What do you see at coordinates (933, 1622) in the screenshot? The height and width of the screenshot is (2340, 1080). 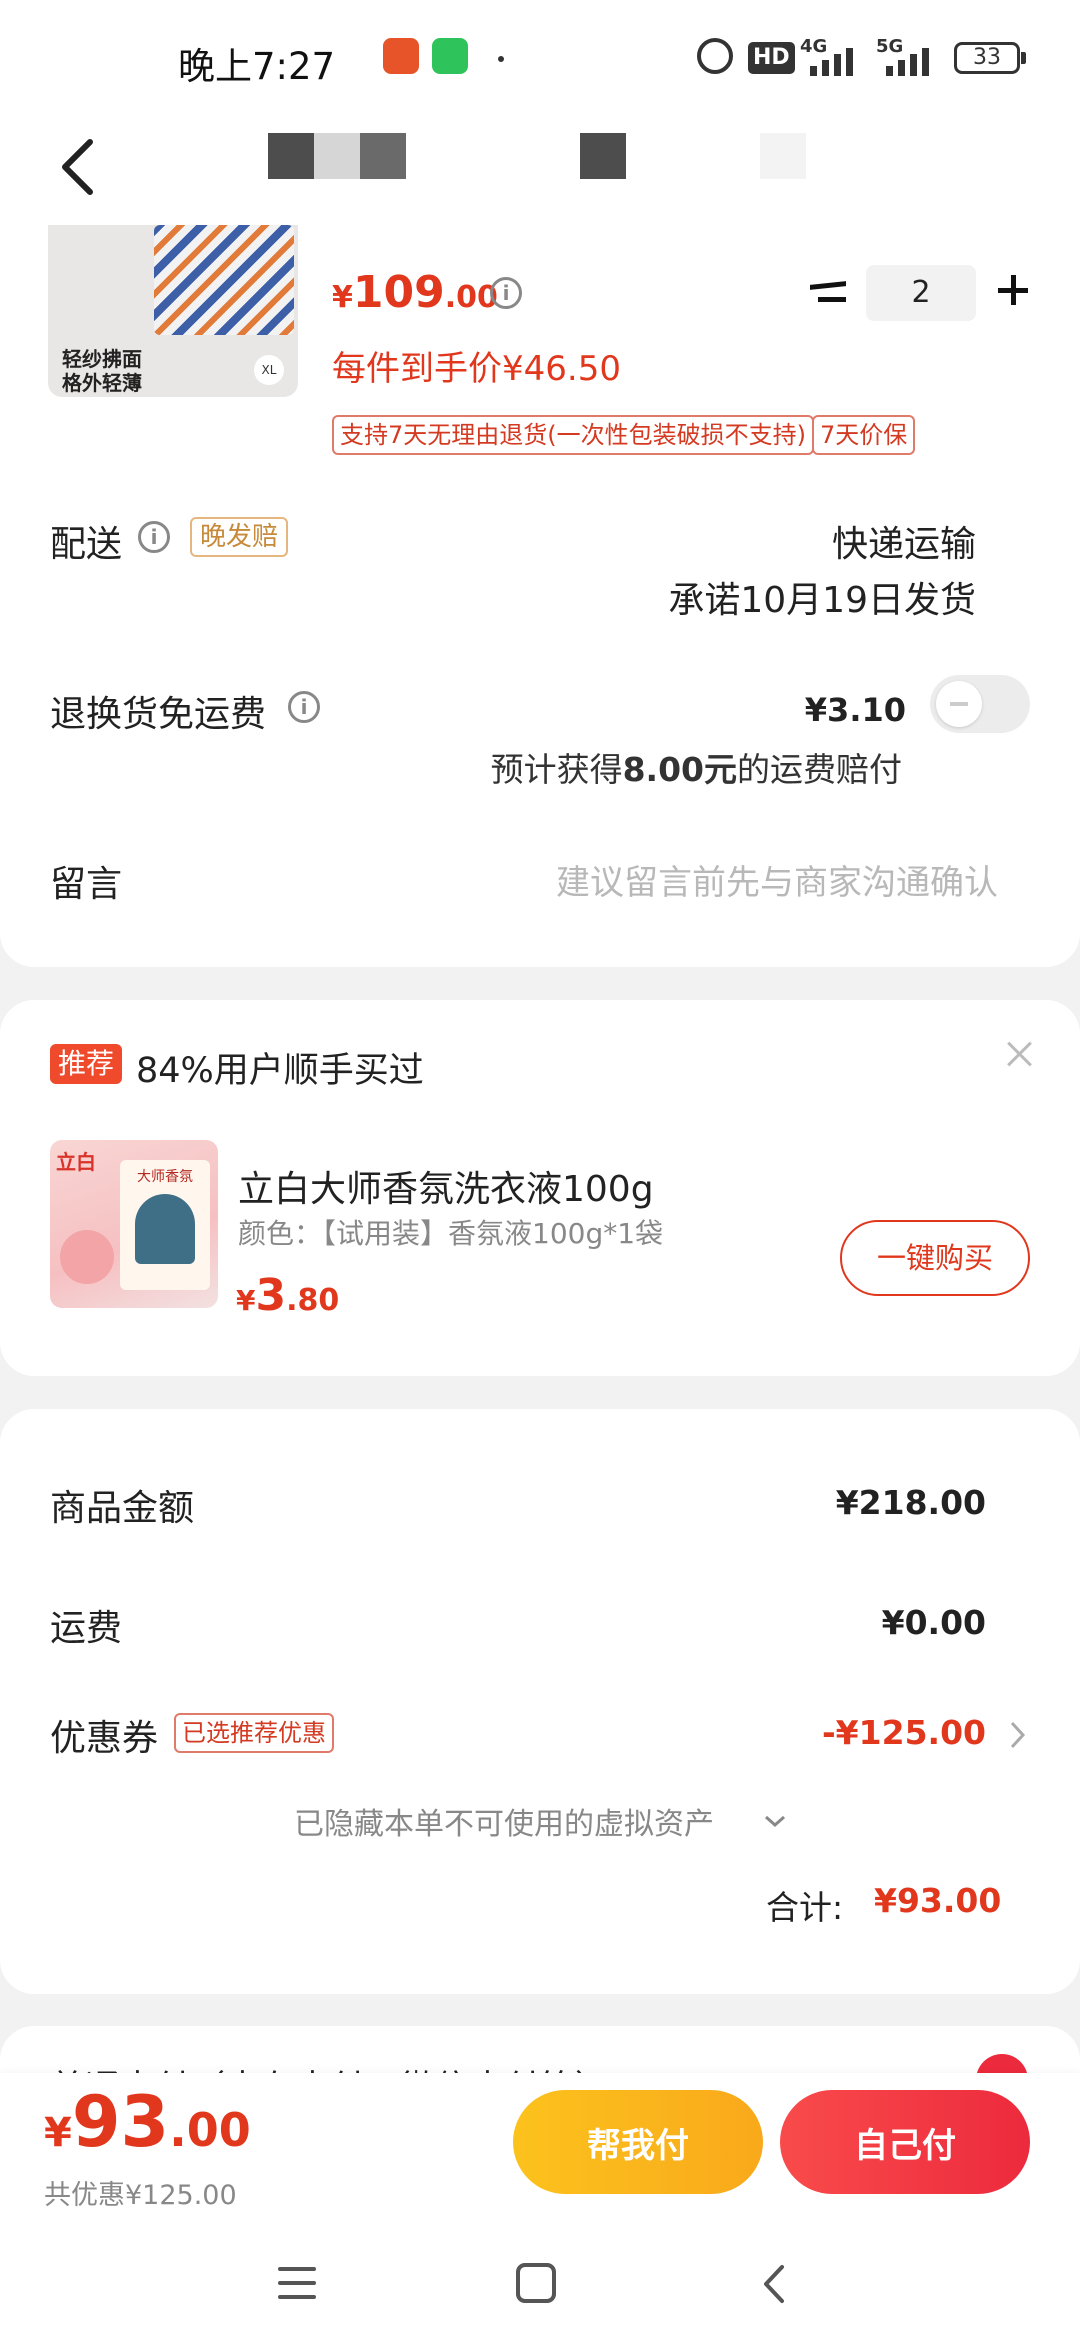 I see `shipping-fee-value: ¥0.00` at bounding box center [933, 1622].